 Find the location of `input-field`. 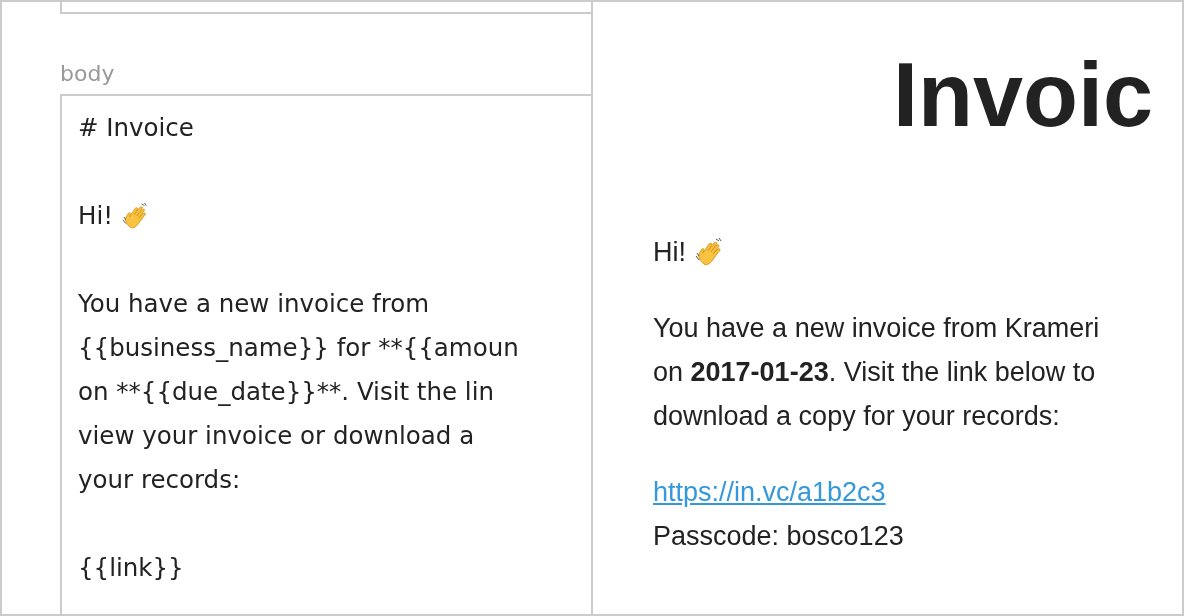

input-field is located at coordinates (325, 8).